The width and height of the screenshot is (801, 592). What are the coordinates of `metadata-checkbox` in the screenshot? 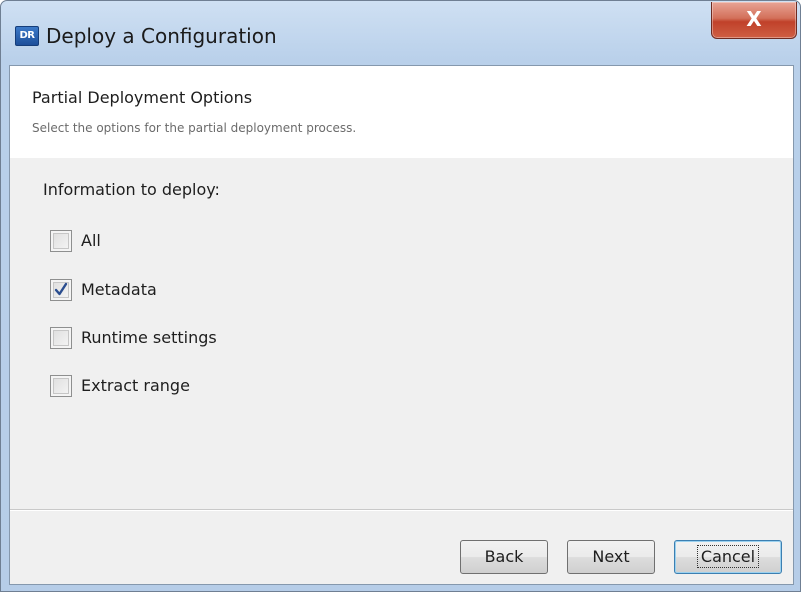 It's located at (61, 290).